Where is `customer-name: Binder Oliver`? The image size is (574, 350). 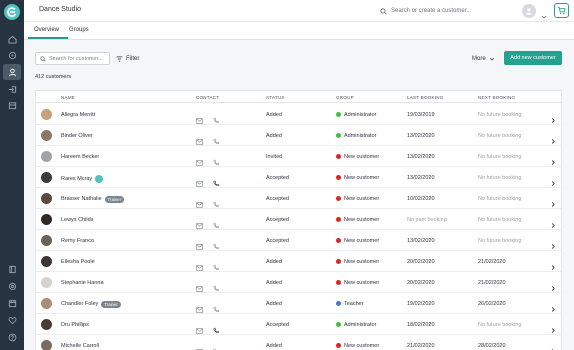
customer-name: Binder Oliver is located at coordinates (77, 136).